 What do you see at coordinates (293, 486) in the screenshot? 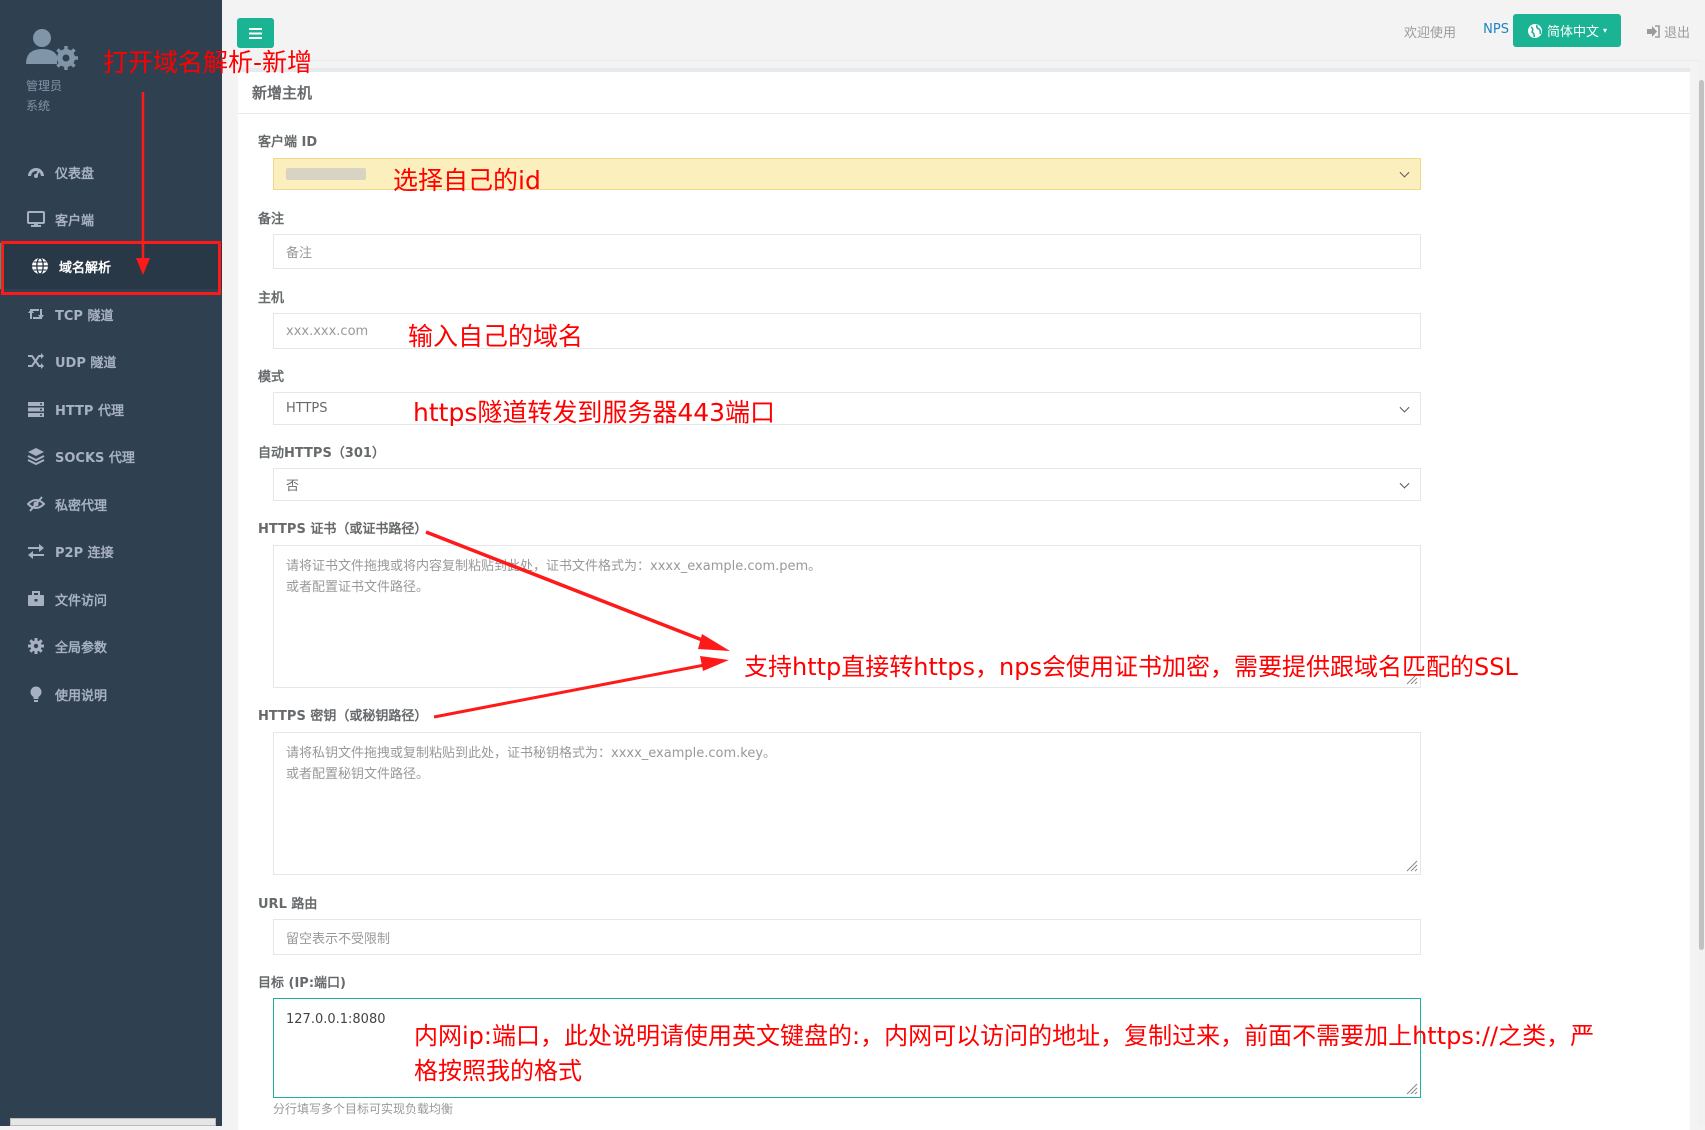
I see `auto-https-value: 否` at bounding box center [293, 486].